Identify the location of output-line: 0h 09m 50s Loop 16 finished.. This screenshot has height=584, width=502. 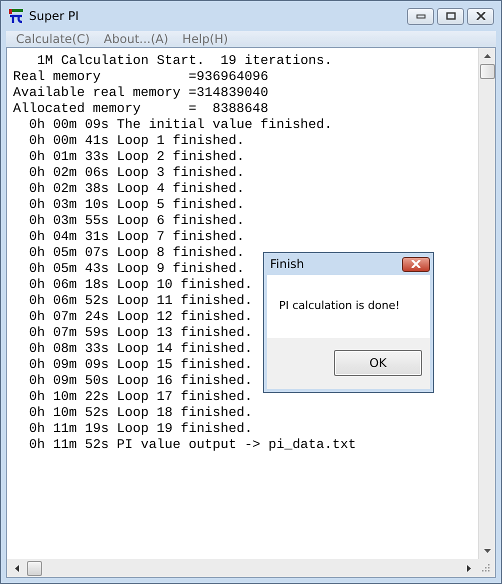
(140, 381).